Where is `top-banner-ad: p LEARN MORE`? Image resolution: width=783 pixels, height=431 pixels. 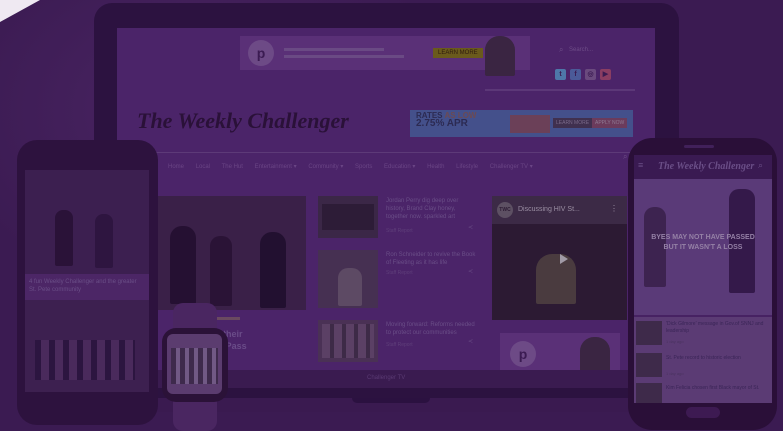
top-banner-ad: p LEARN MORE is located at coordinates (385, 56).